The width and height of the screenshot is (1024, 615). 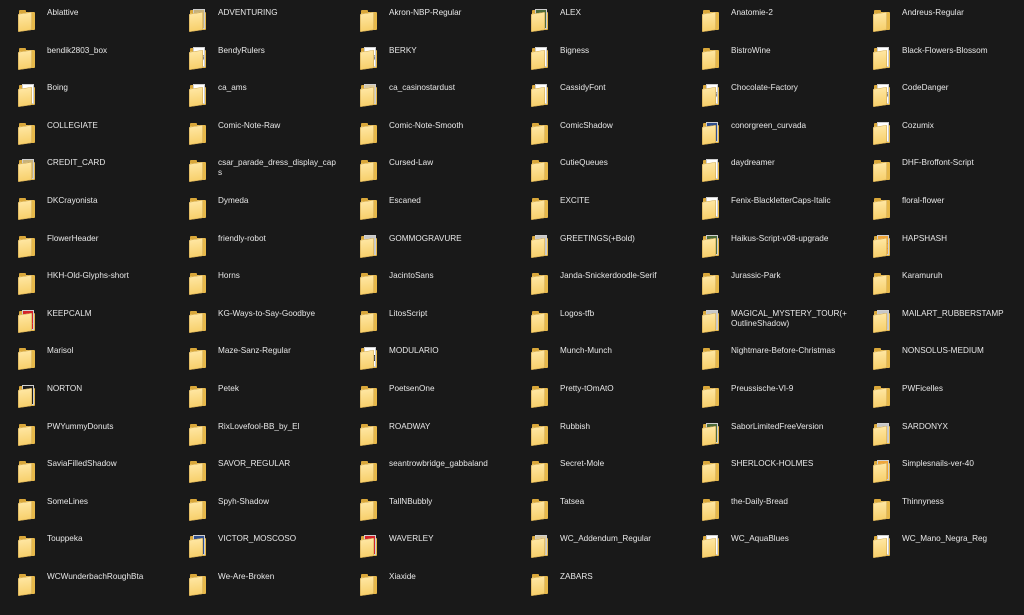 What do you see at coordinates (777, 426) in the screenshot?
I see `folder-label: SaborLimitedFreeVersion` at bounding box center [777, 426].